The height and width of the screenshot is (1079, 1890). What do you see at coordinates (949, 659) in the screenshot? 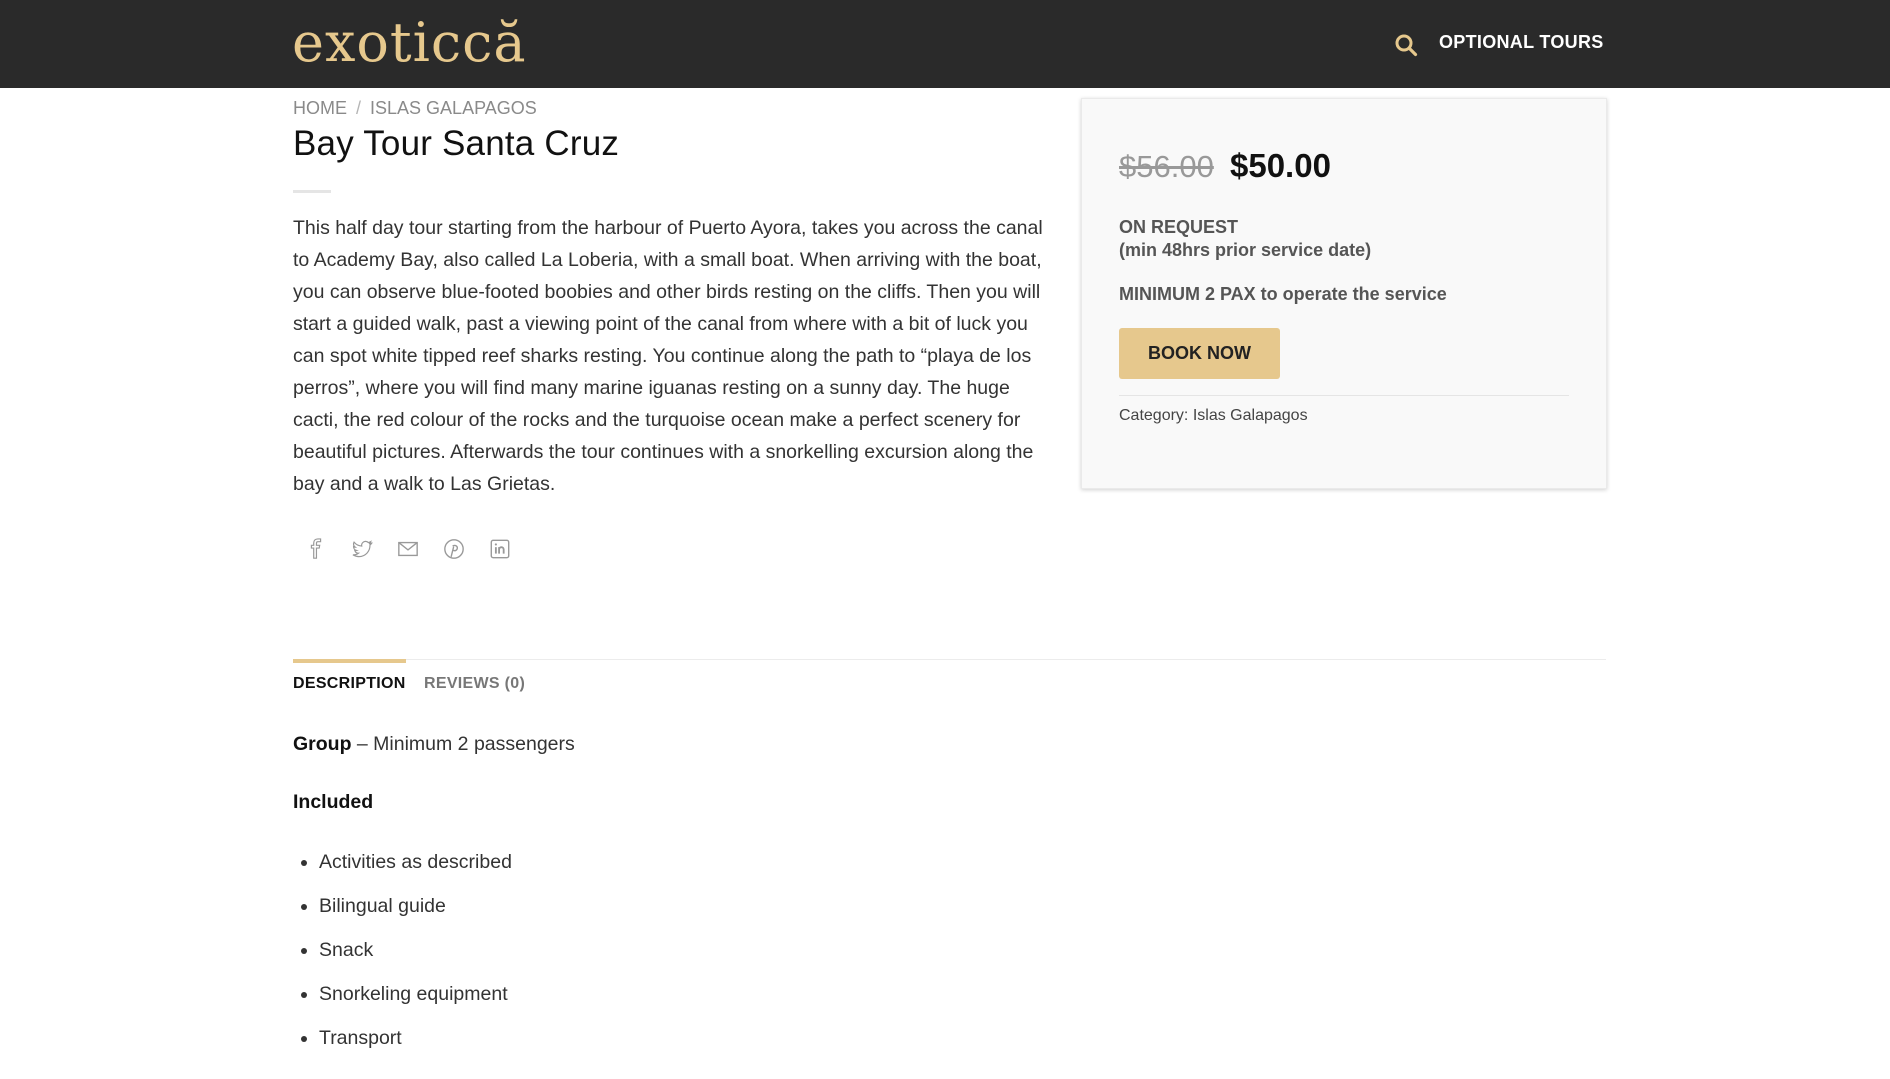
I see `tabs-divider` at bounding box center [949, 659].